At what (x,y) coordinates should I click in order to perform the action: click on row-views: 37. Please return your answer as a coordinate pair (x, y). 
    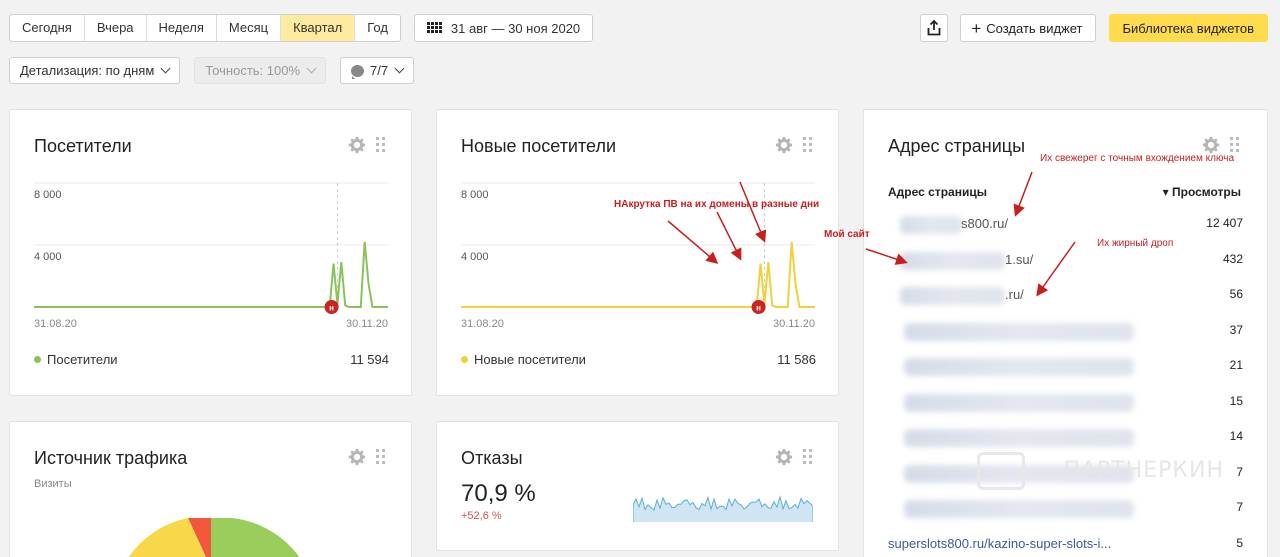
    Looking at the image, I should click on (1236, 329).